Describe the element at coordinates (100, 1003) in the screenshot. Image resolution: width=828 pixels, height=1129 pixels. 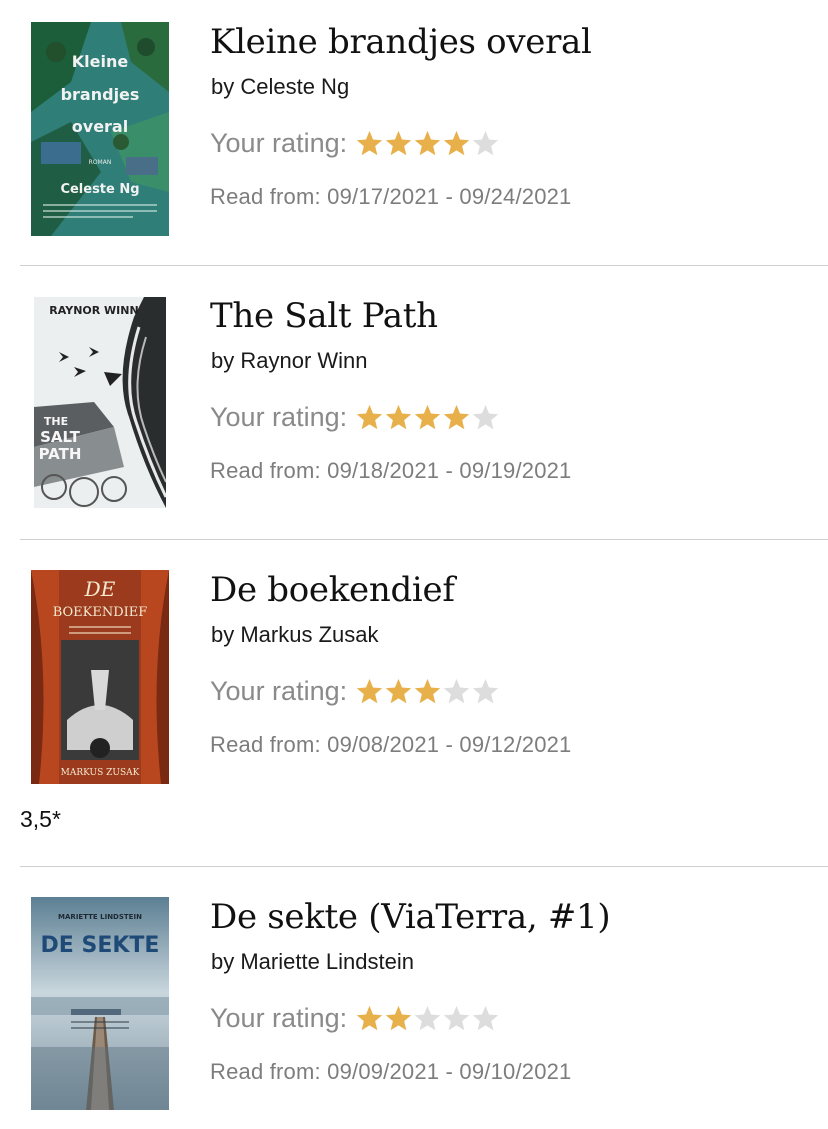
I see `book-cover-4: MARIETTE LINDSTEIN DE SEKTE` at that location.